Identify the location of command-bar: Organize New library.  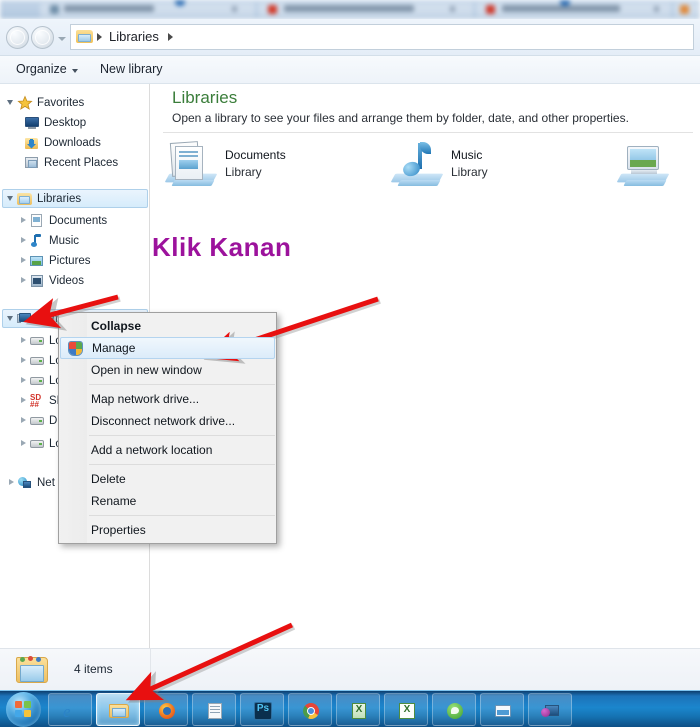
(350, 70).